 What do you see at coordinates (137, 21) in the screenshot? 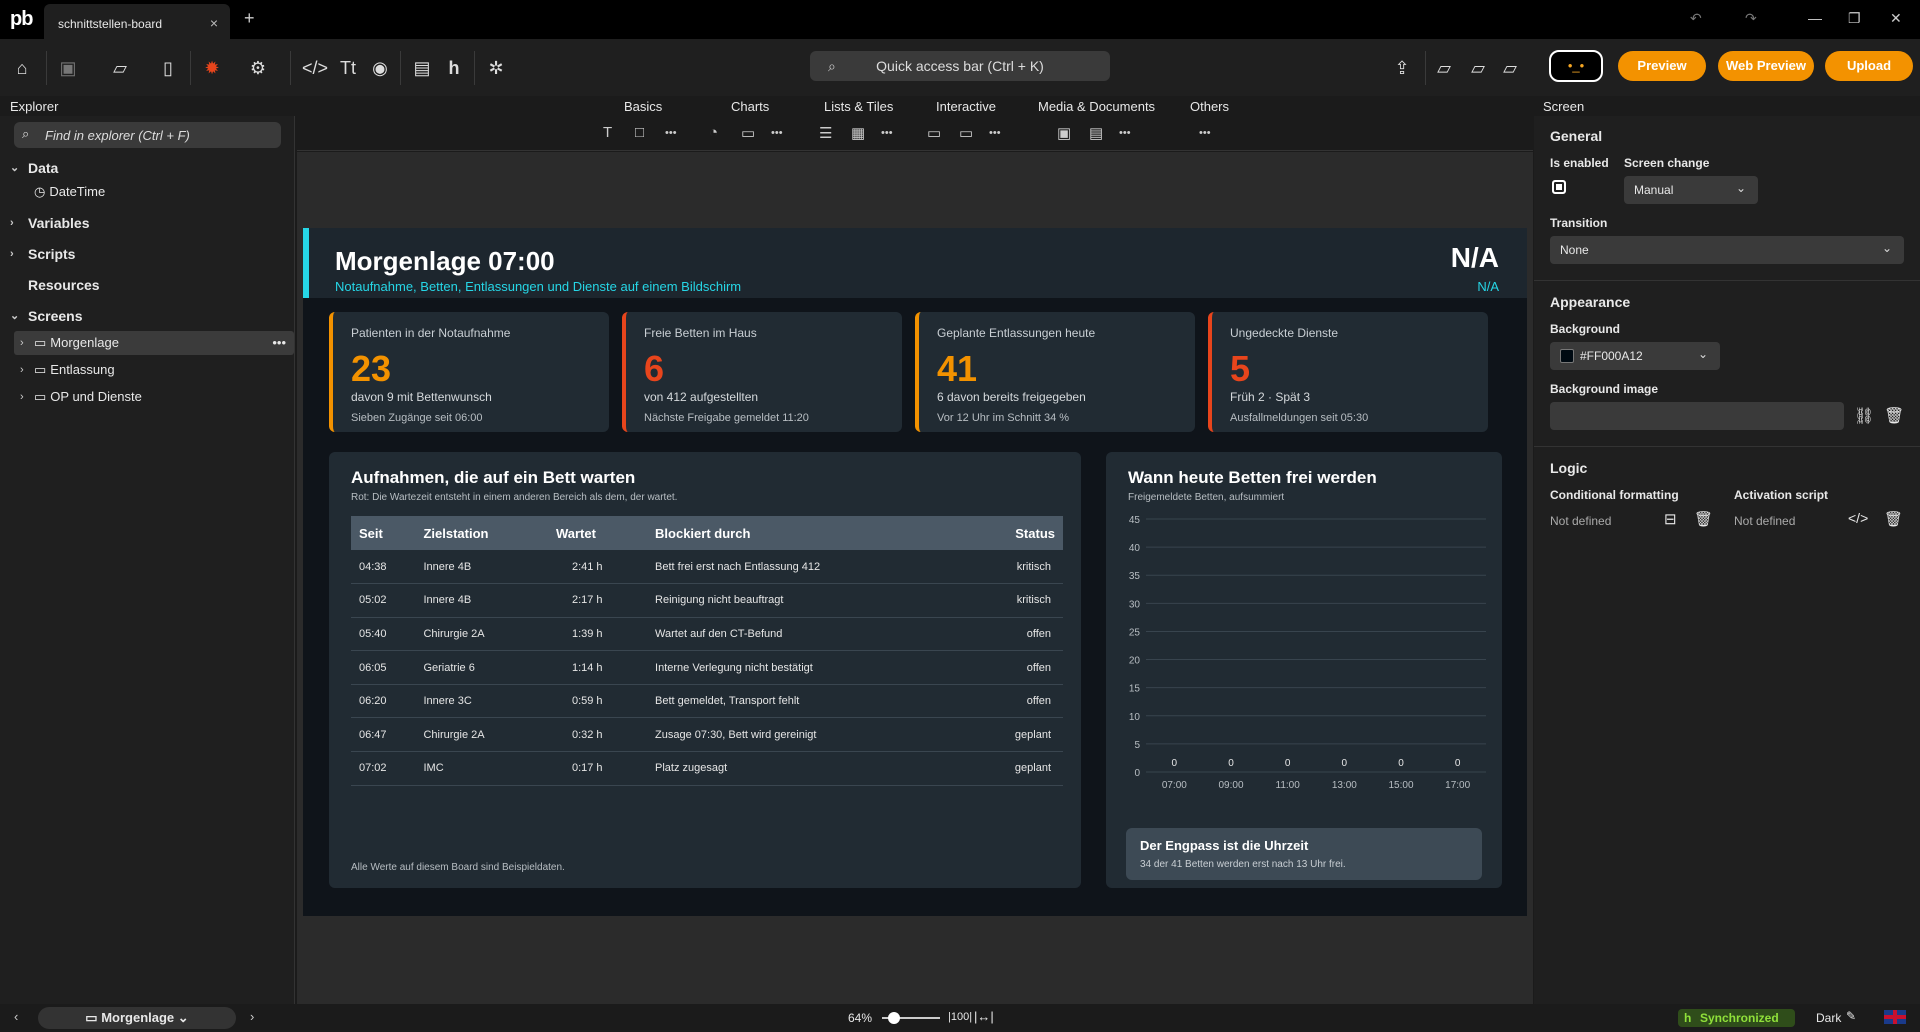
I see `document-tab: schnittstellen-board ×` at bounding box center [137, 21].